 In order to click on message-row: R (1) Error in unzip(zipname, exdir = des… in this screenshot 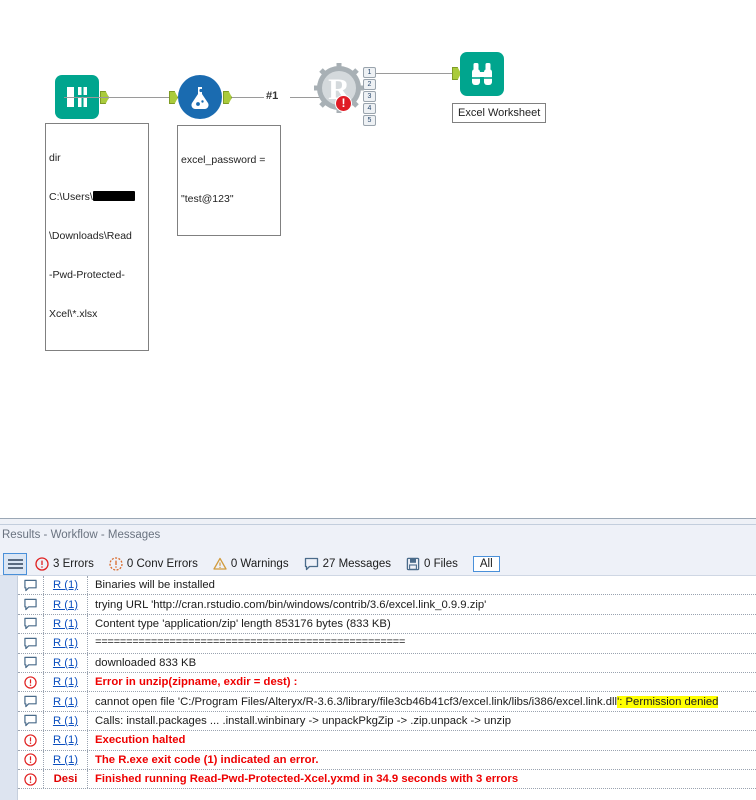, I will do `click(387, 682)`.